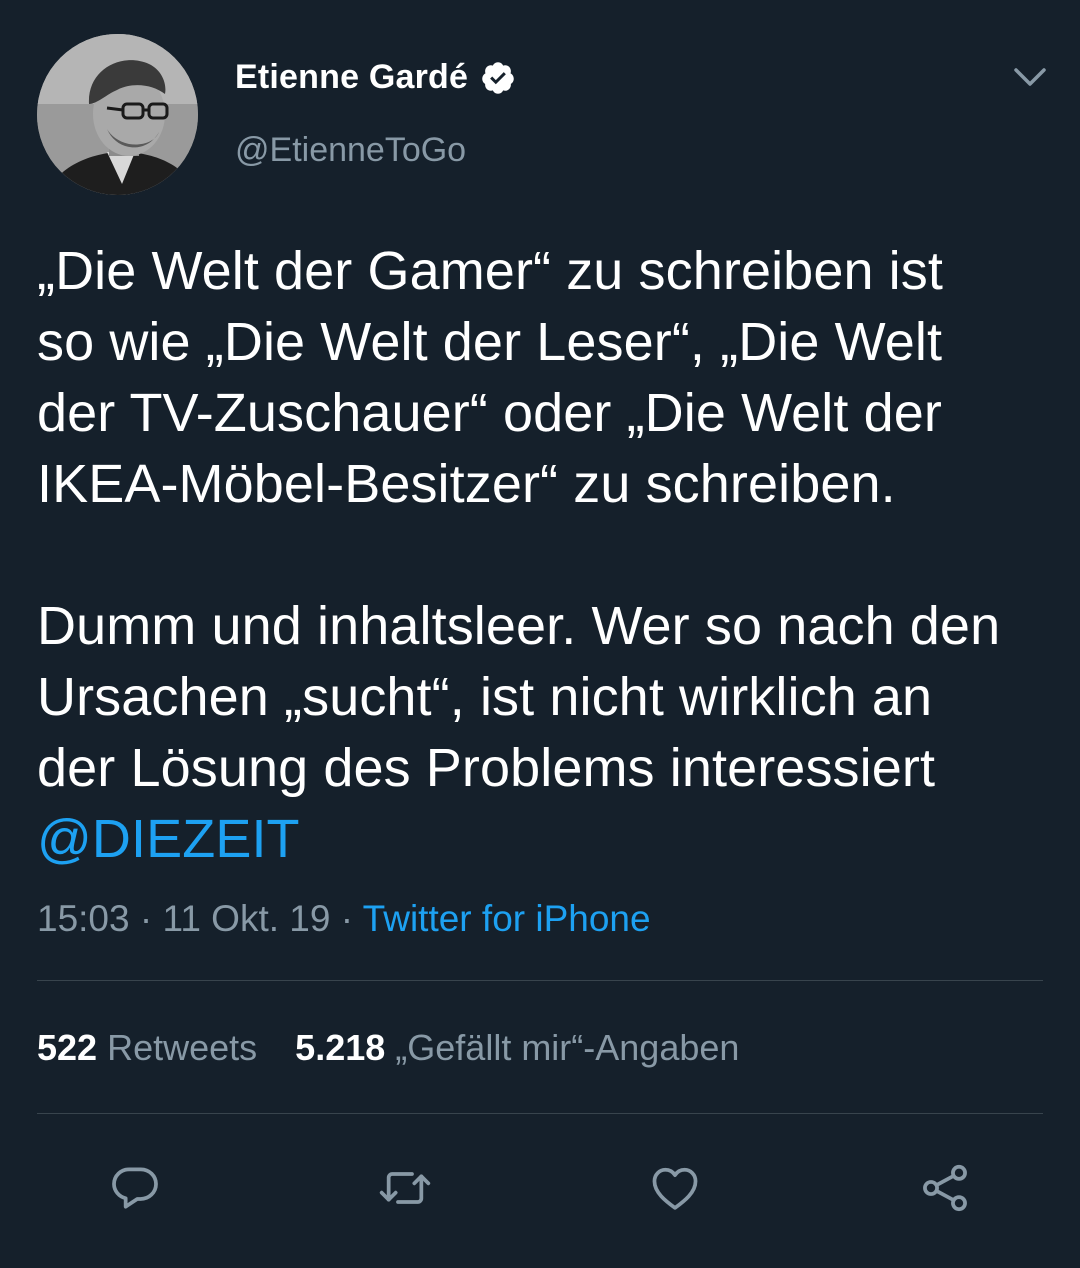  I want to click on tweet-text-line: so wie „Die Welt der Leser“, „Die Welt, so click(490, 342).